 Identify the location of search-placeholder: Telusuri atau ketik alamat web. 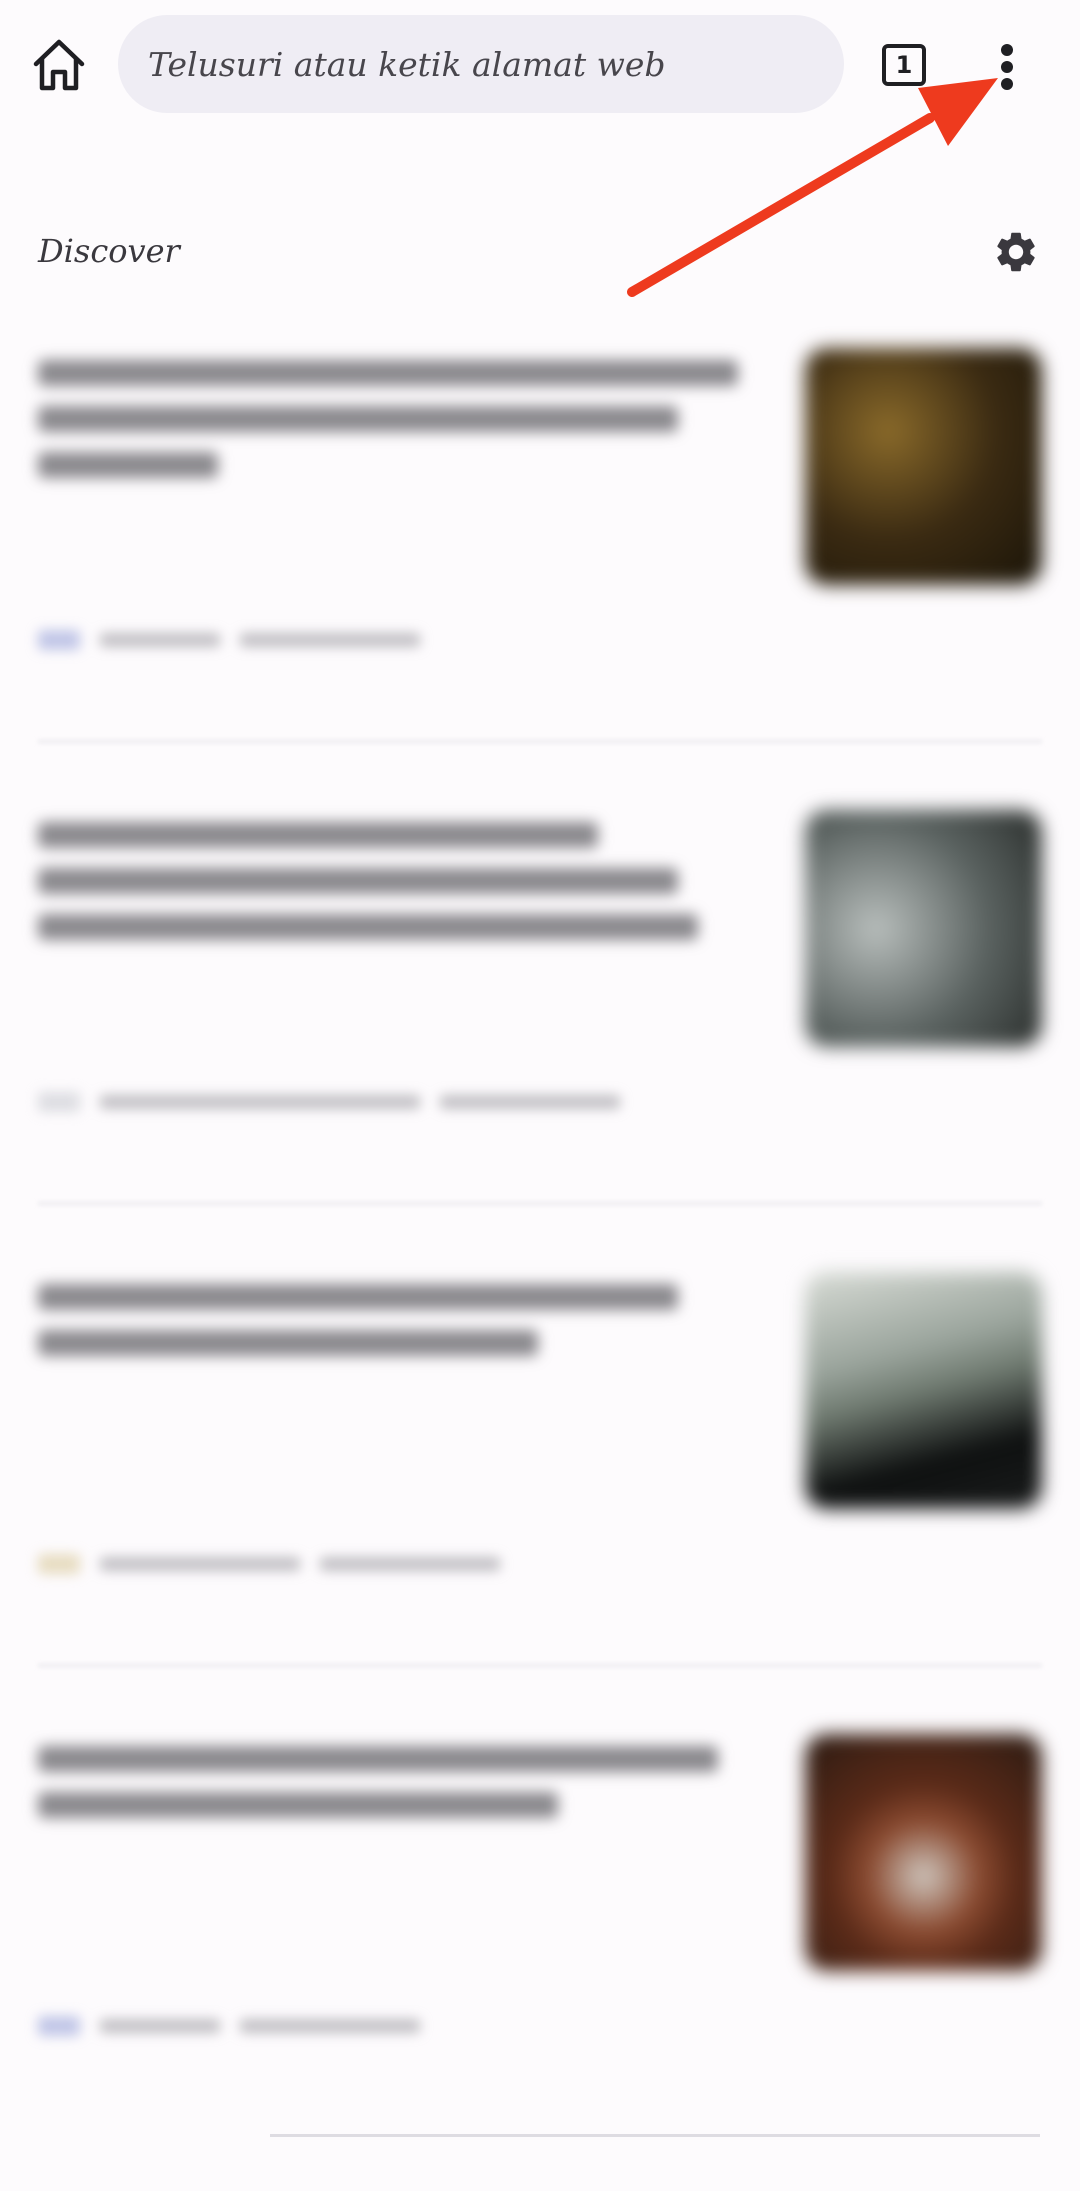
(407, 64).